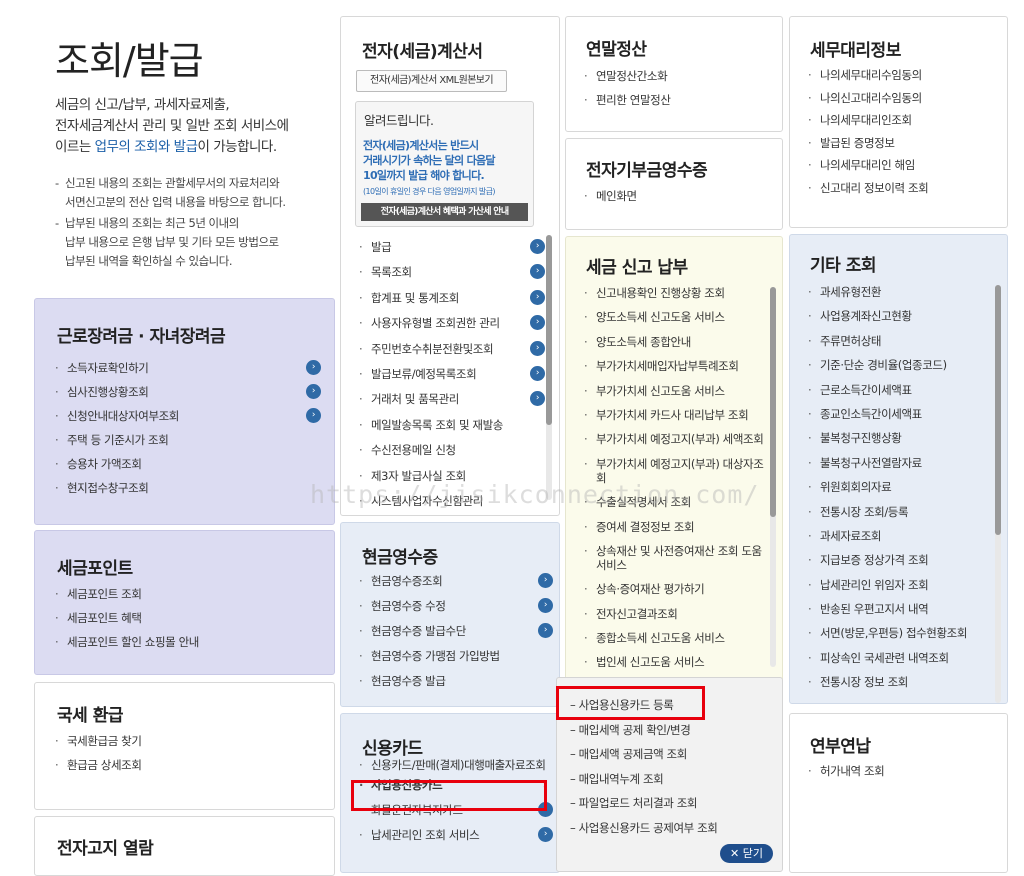 The height and width of the screenshot is (876, 1024). I want to click on list-item: 합계표 및 통계조회›, so click(451, 297).